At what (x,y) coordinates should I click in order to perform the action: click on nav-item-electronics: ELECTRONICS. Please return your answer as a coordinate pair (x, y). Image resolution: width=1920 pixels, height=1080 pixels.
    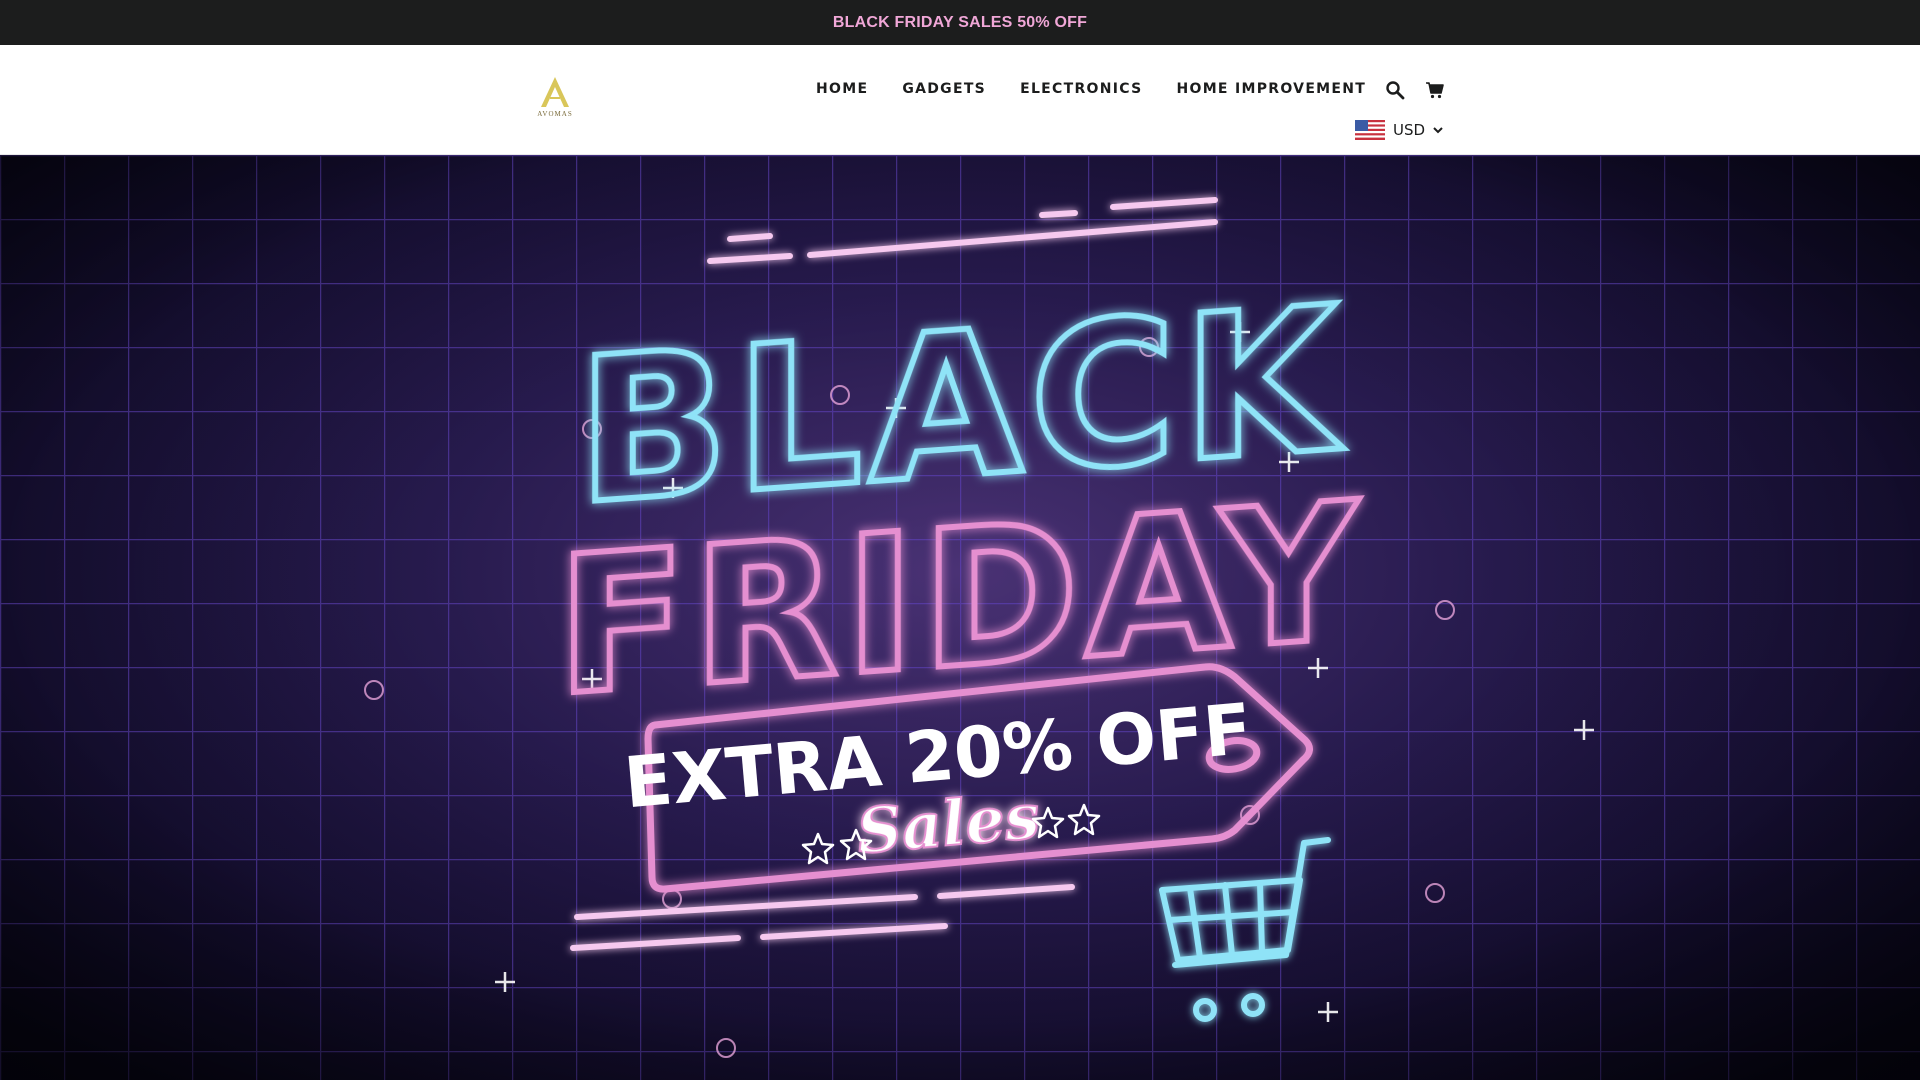
    Looking at the image, I should click on (1081, 89).